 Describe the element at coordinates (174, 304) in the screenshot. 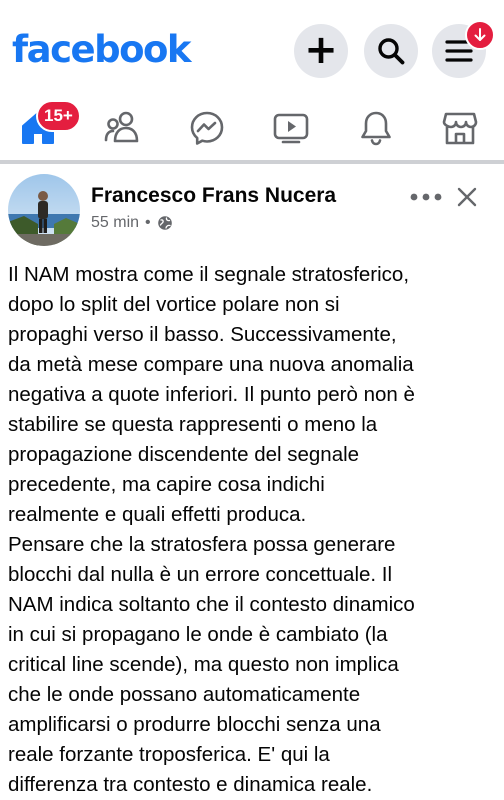

I see `post-text-line: dopo lo split del vortice polare non si` at that location.